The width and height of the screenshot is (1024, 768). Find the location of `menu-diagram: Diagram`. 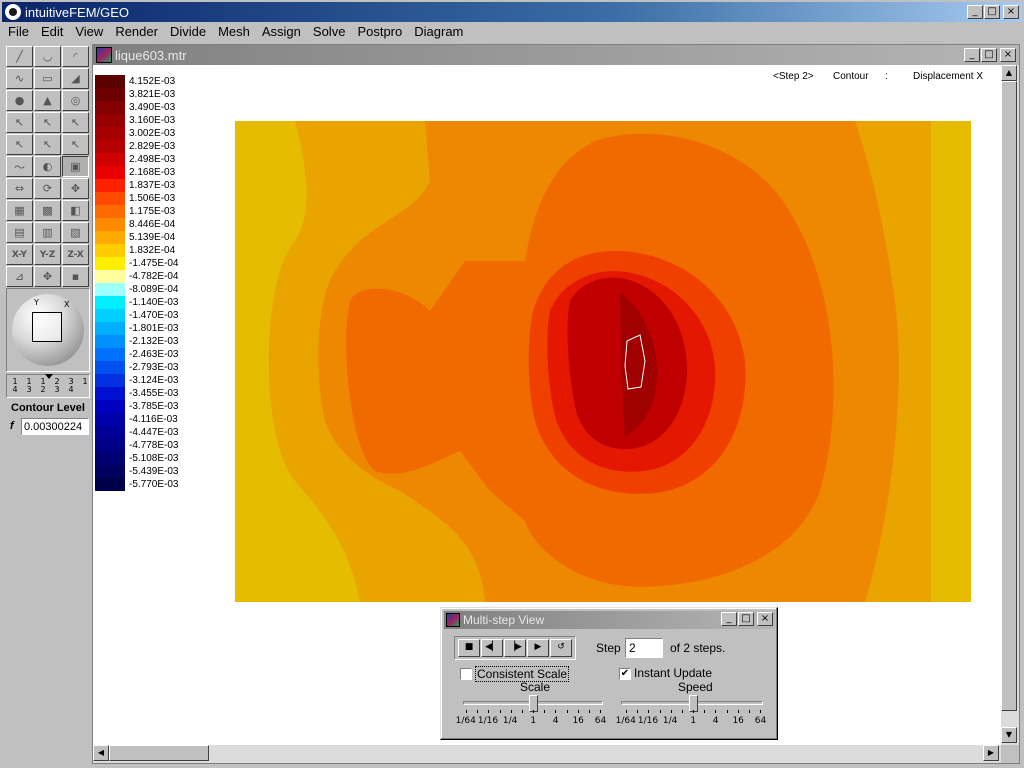

menu-diagram: Diagram is located at coordinates (438, 32).